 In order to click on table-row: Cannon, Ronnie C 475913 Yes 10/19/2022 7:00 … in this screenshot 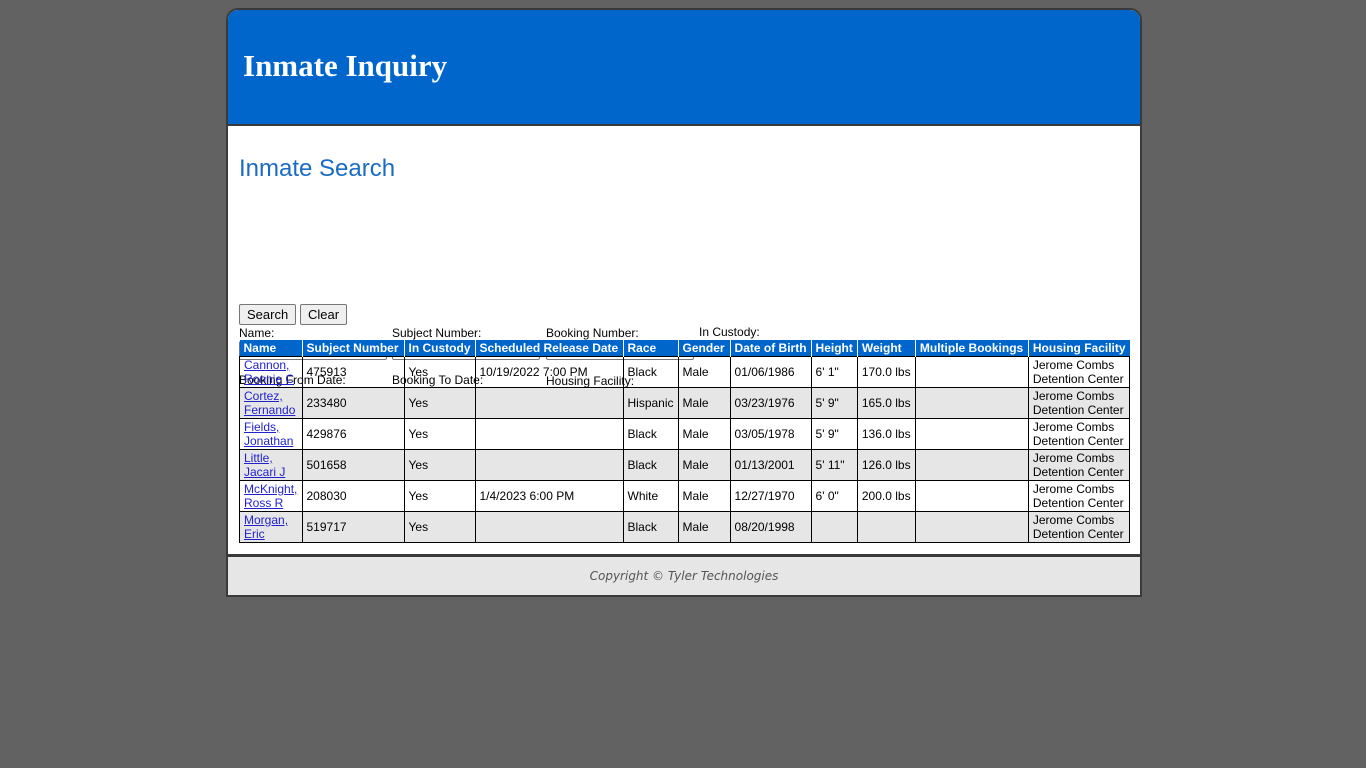, I will do `click(685, 372)`.